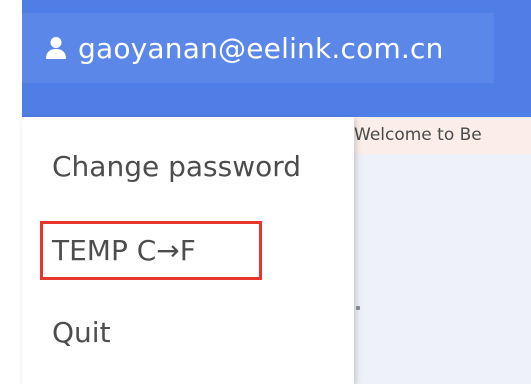 This screenshot has height=384, width=531. What do you see at coordinates (176, 166) in the screenshot?
I see `menu-item-change-password: Change password` at bounding box center [176, 166].